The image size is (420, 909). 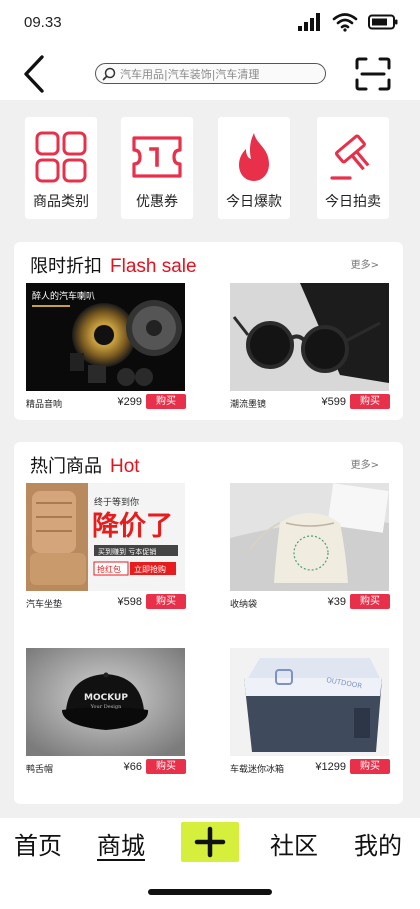 What do you see at coordinates (127, 551) in the screenshot?
I see `promo-line2: 买到赚到 亏本促销` at bounding box center [127, 551].